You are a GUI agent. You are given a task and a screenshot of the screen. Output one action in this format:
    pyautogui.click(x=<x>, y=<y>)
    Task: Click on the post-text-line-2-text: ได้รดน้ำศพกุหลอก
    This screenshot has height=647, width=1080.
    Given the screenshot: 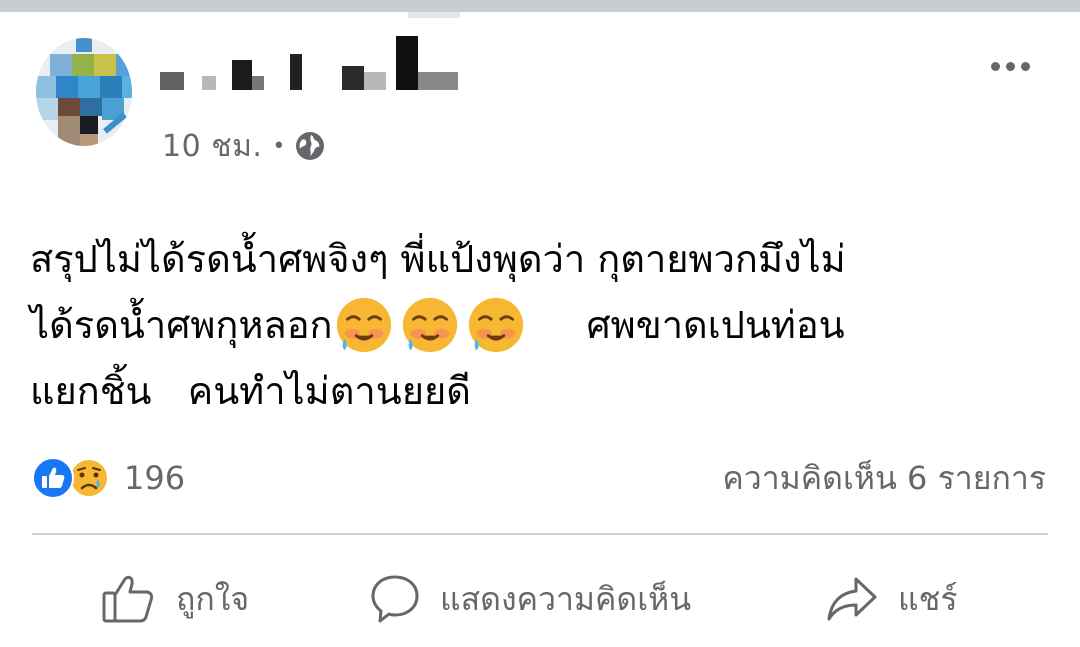 What is the action you would take?
    pyautogui.click(x=181, y=325)
    